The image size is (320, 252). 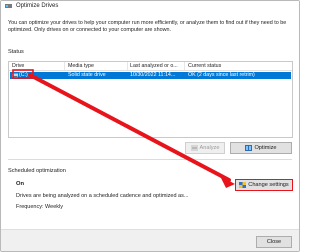 I want to click on change-settings-button: Change settings, so click(x=264, y=185).